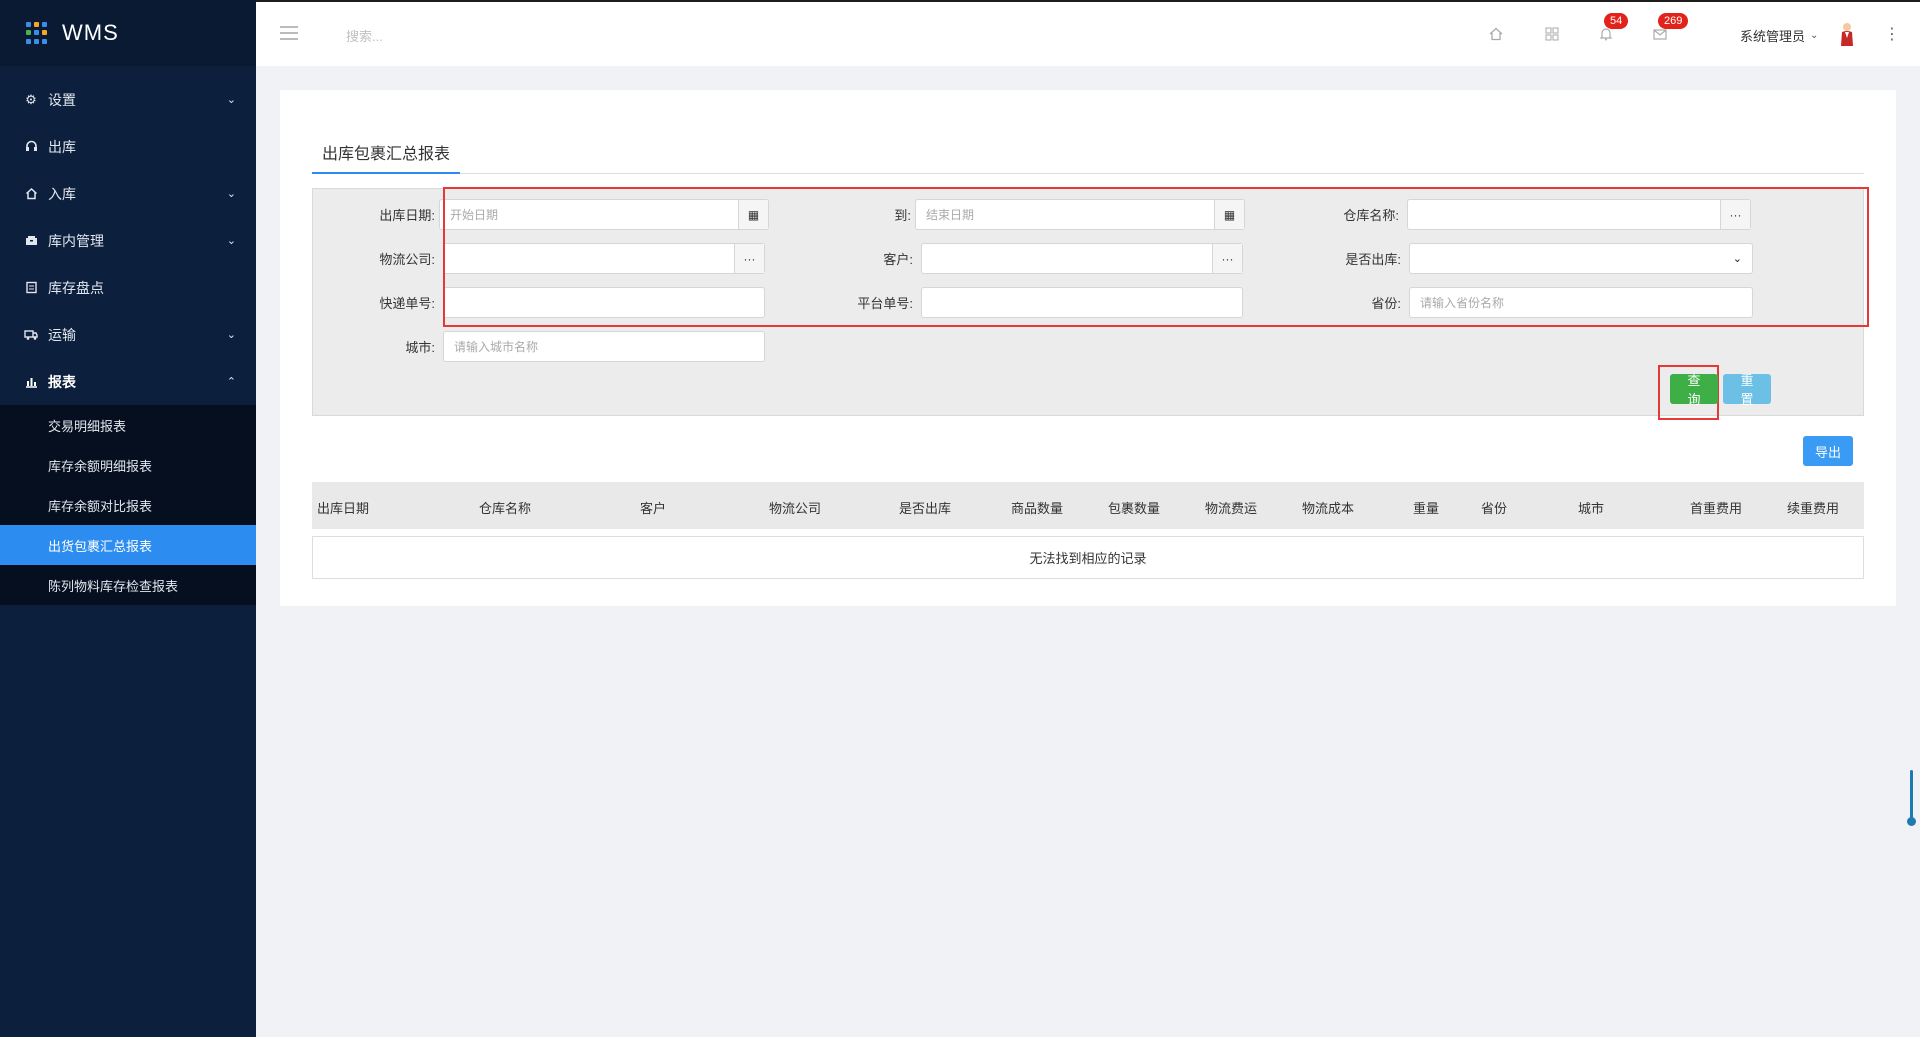  What do you see at coordinates (128, 465) in the screenshot?
I see `sidebar-subitem-inventory-balance-detail: 库存余额明细报表` at bounding box center [128, 465].